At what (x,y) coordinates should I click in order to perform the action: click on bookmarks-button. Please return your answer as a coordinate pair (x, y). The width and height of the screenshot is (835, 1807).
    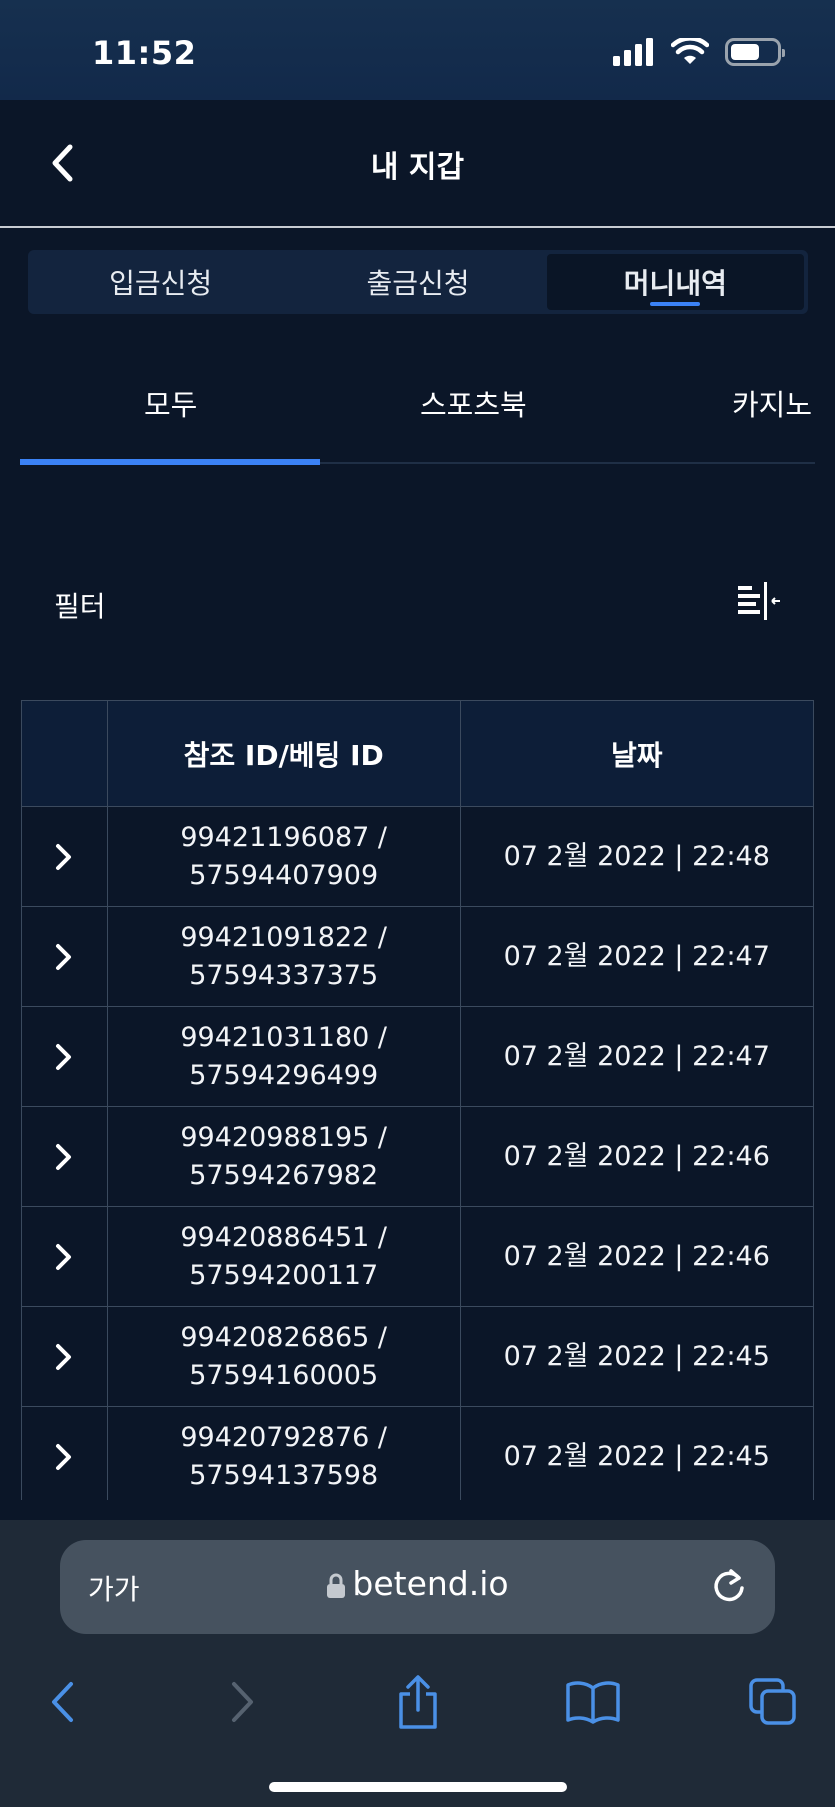
    Looking at the image, I should click on (593, 1702).